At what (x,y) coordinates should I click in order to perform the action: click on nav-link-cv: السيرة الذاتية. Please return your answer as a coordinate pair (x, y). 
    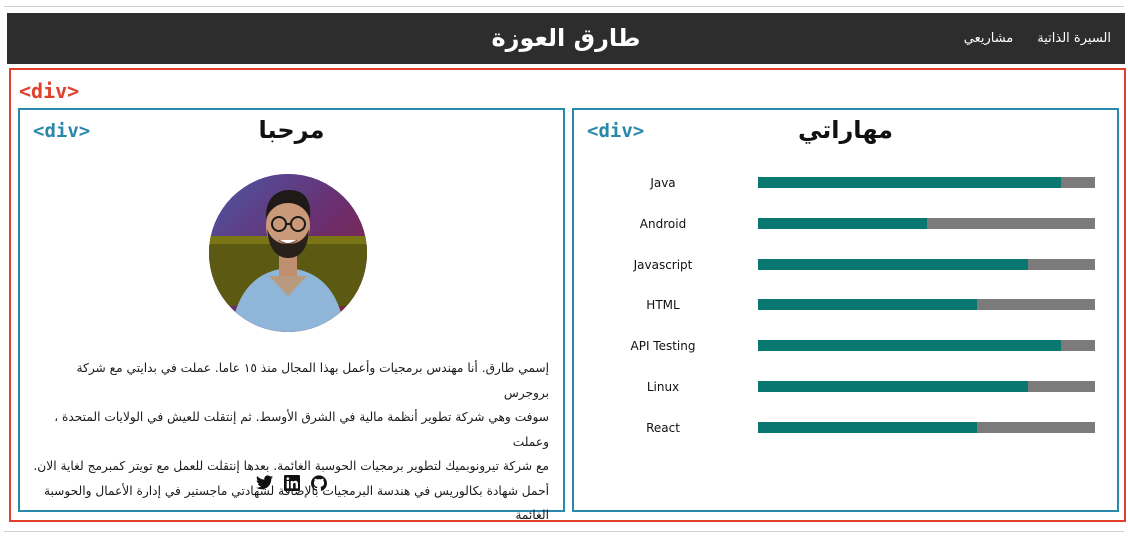
    Looking at the image, I should click on (1074, 38).